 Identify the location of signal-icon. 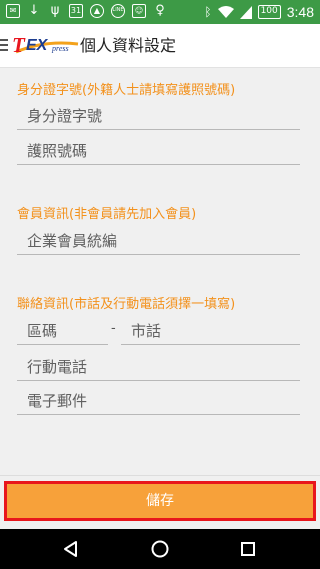
(245, 12).